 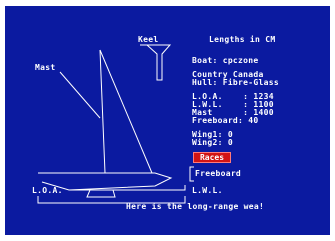 I want to click on status-message: Here is the long-range wea!, so click(x=195, y=206).